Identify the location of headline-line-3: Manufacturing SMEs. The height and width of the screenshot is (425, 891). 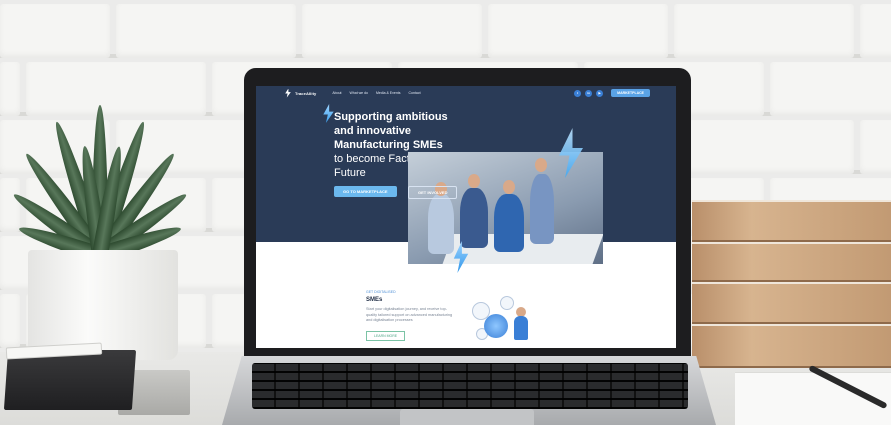
(388, 145).